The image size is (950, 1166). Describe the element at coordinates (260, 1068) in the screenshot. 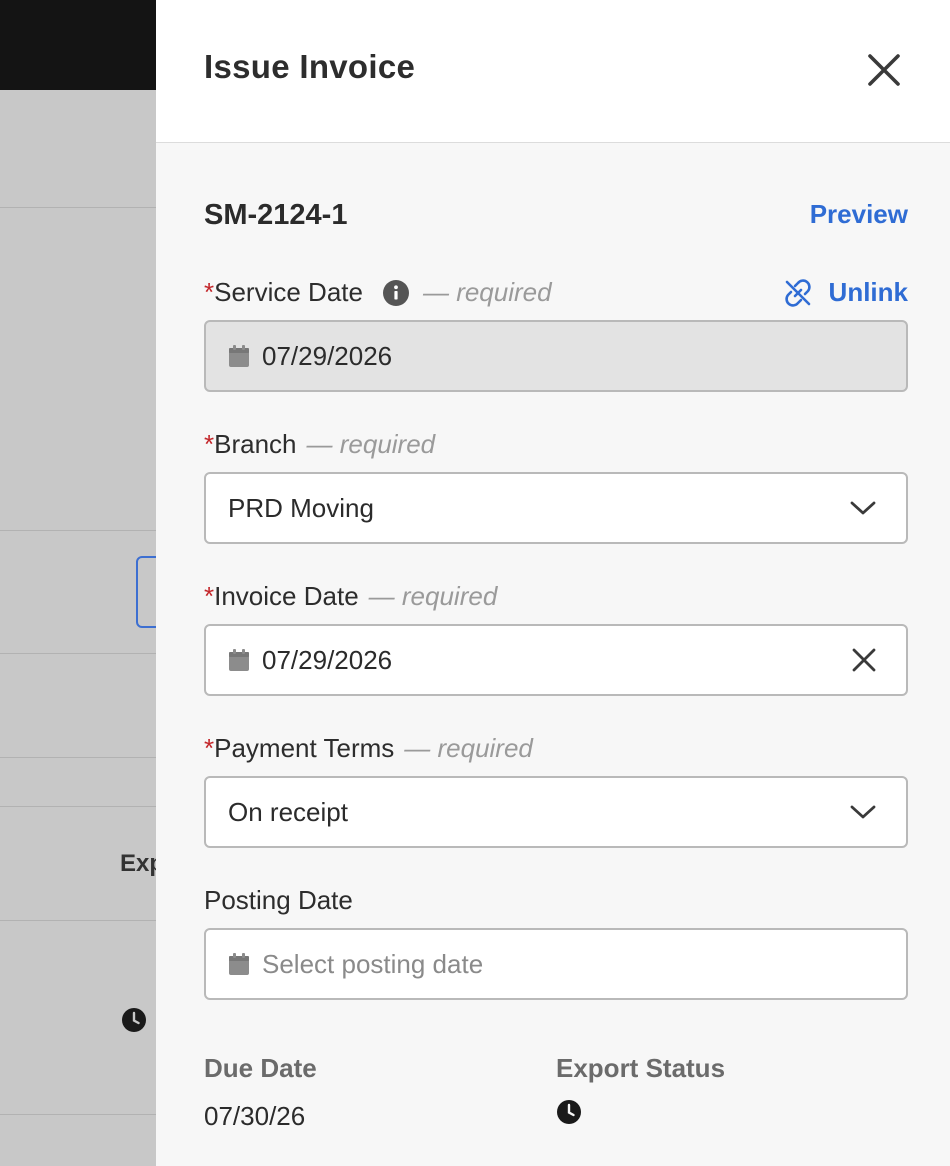

I see `due-date-label: Due Date` at that location.